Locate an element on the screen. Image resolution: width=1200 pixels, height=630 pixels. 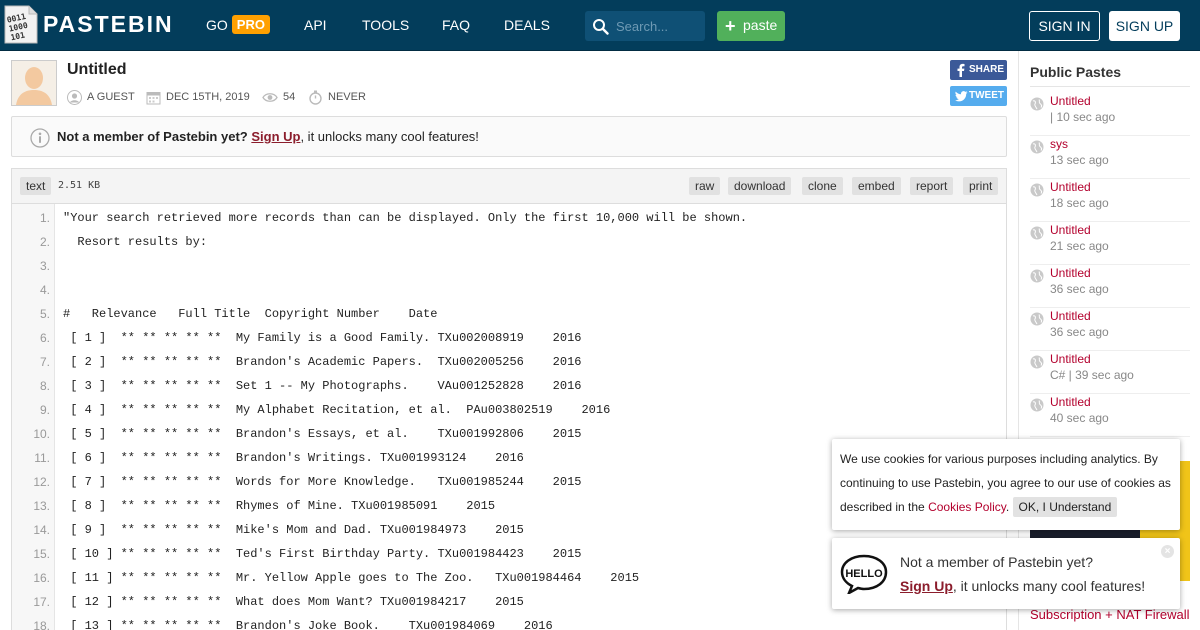
line-number: 17. is located at coordinates (41, 602).